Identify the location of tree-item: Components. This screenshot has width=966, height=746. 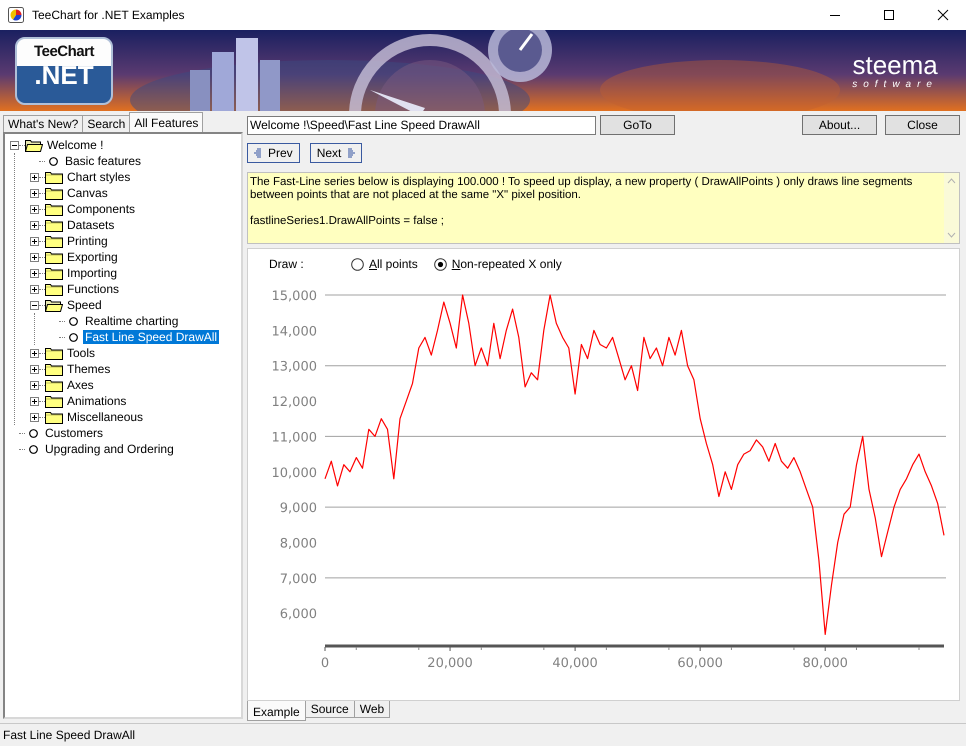
(101, 209).